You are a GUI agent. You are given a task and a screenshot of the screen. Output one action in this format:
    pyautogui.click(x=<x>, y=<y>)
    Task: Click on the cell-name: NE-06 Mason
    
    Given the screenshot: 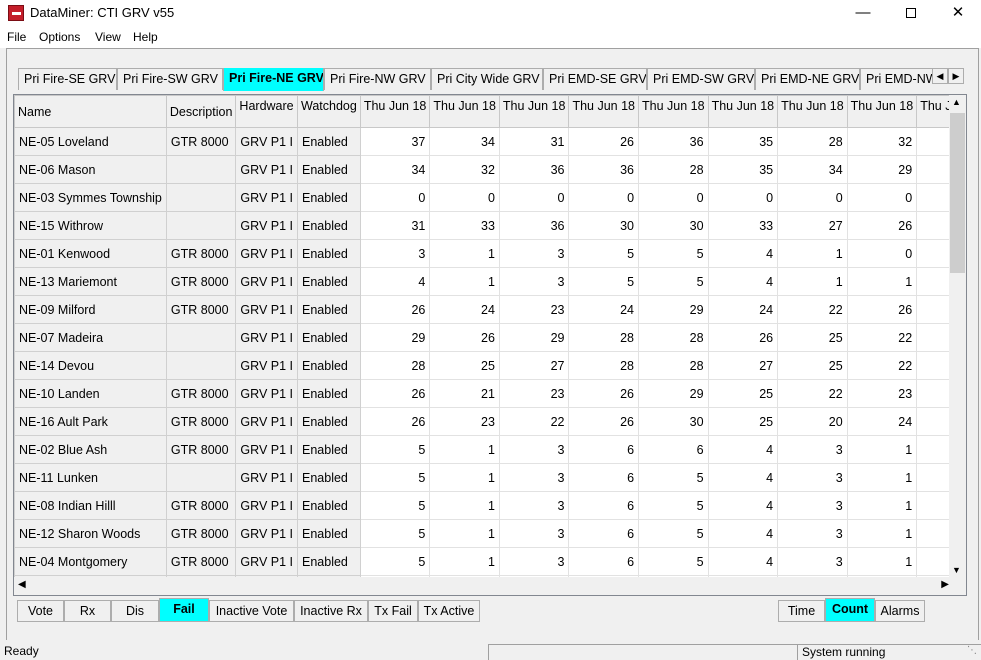 What is the action you would take?
    pyautogui.click(x=90, y=169)
    